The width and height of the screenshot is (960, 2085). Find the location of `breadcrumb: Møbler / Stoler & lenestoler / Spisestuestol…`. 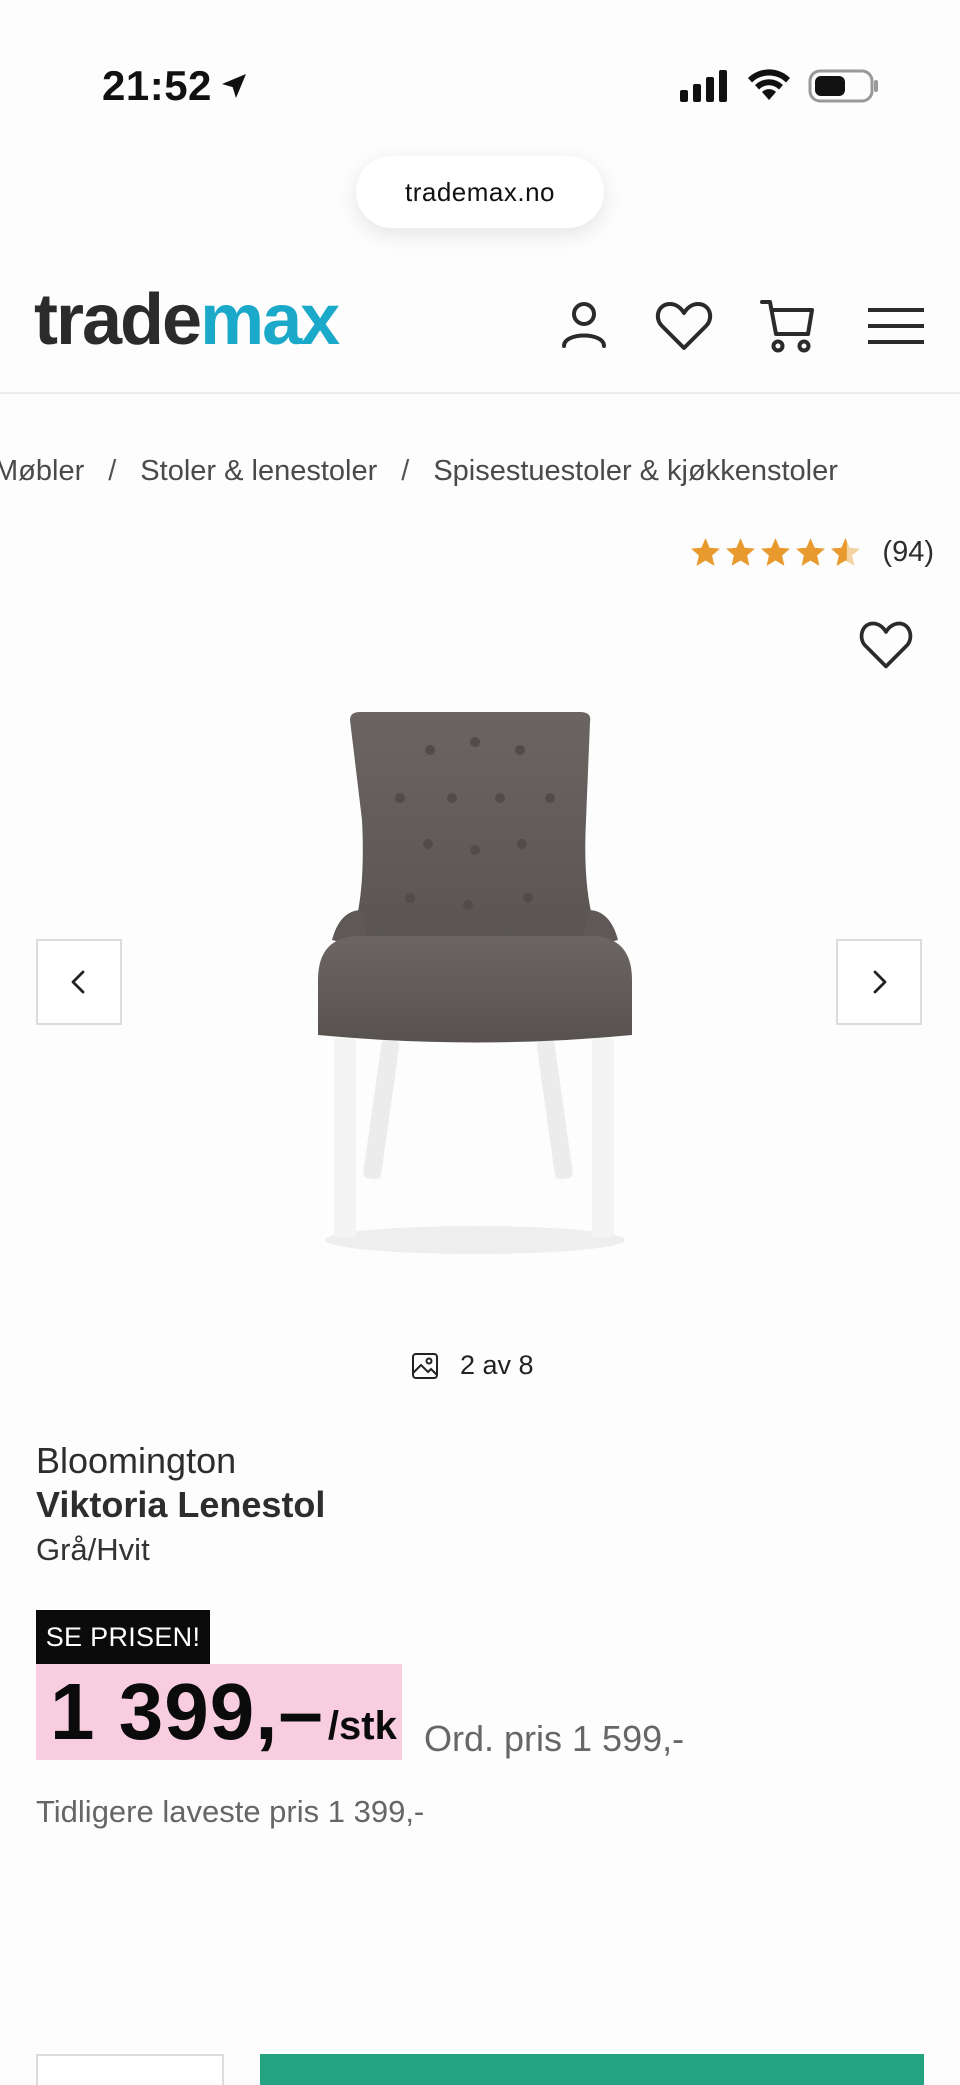

breadcrumb: Møbler / Stoler & lenestoler / Spisestuestol… is located at coordinates (419, 471).